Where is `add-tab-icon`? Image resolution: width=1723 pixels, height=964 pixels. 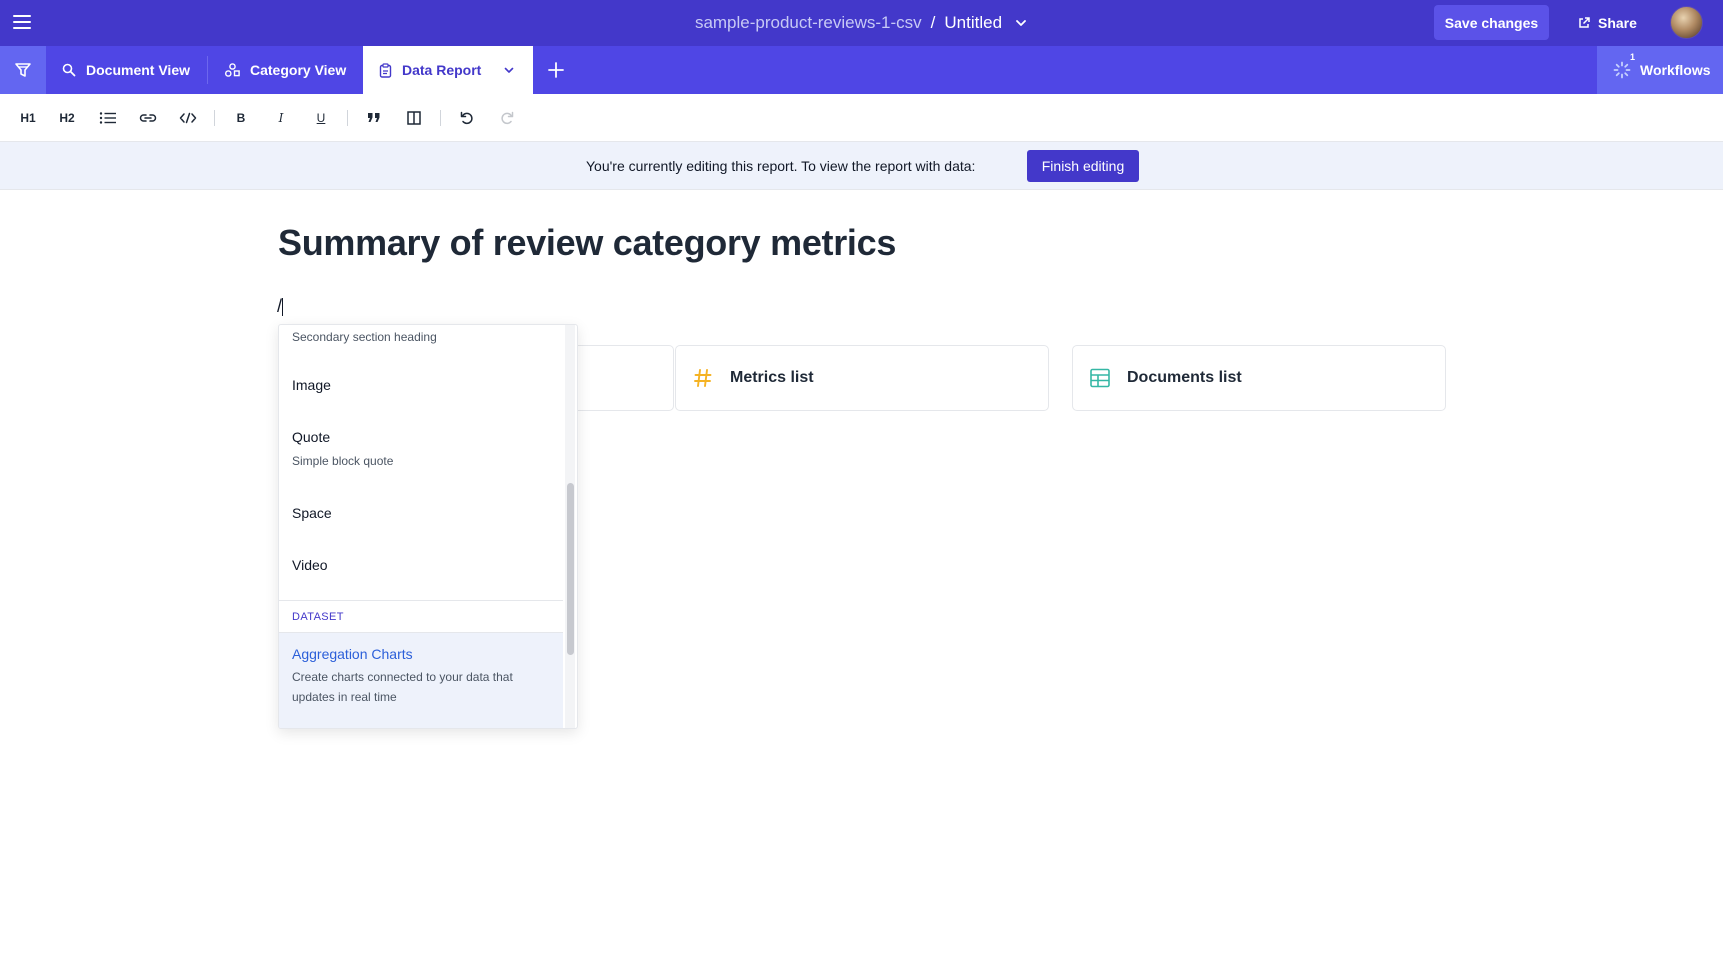 add-tab-icon is located at coordinates (556, 70).